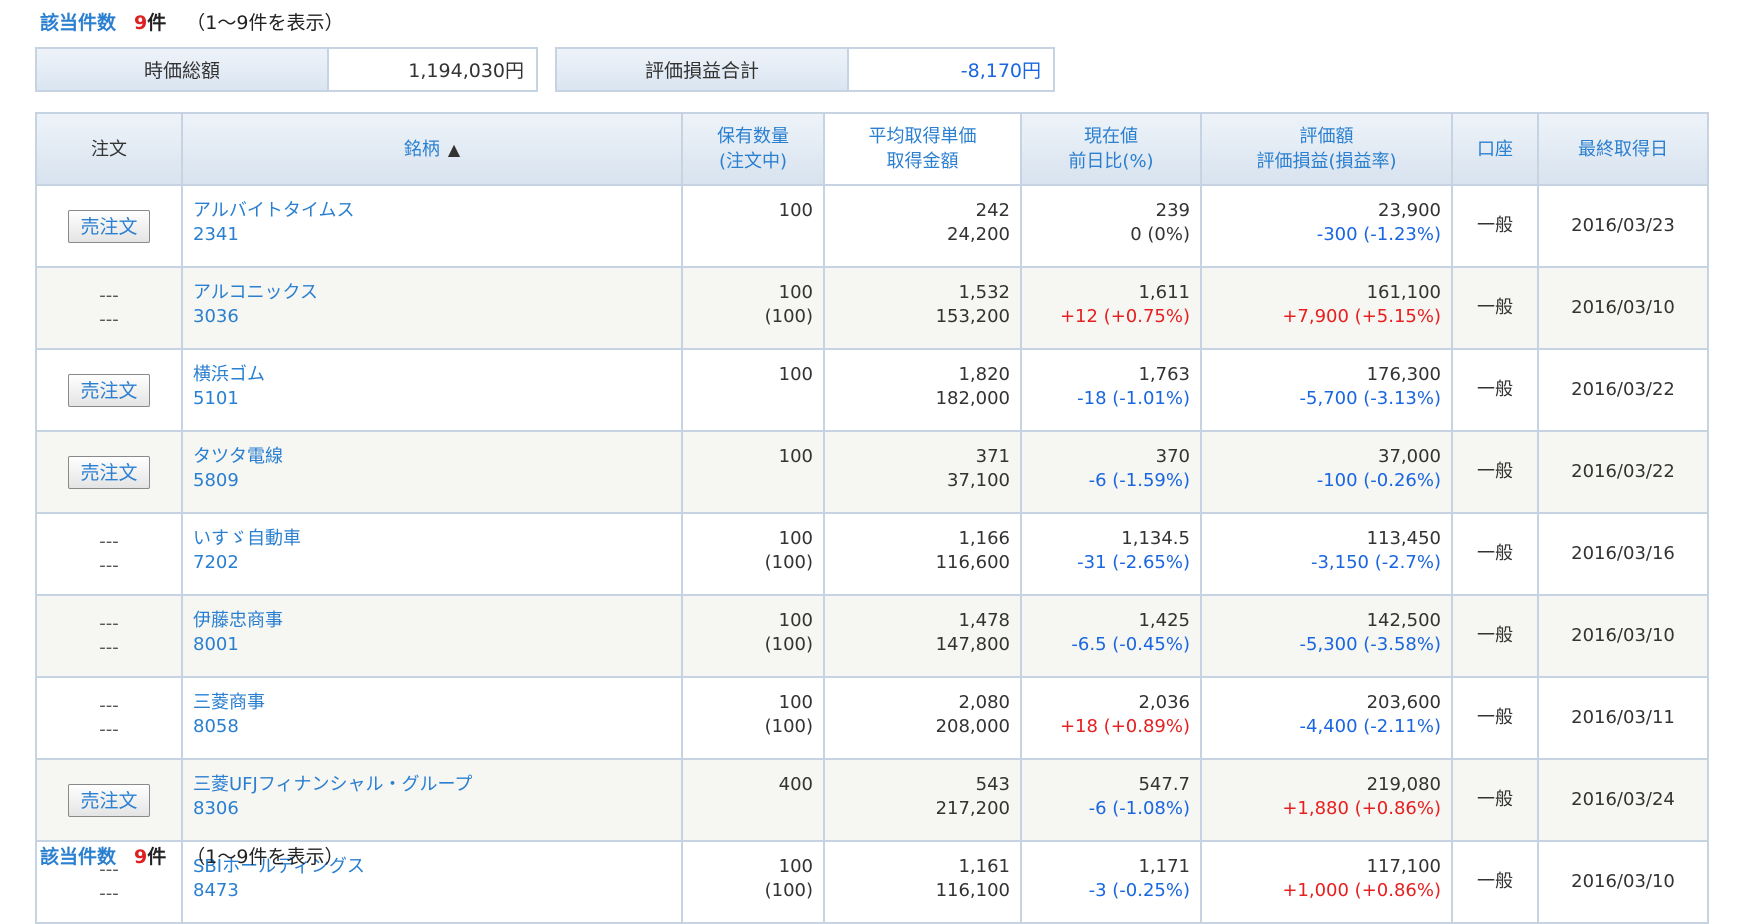 This screenshot has height=924, width=1750. I want to click on valuation-amount: 113,450, so click(1403, 538).